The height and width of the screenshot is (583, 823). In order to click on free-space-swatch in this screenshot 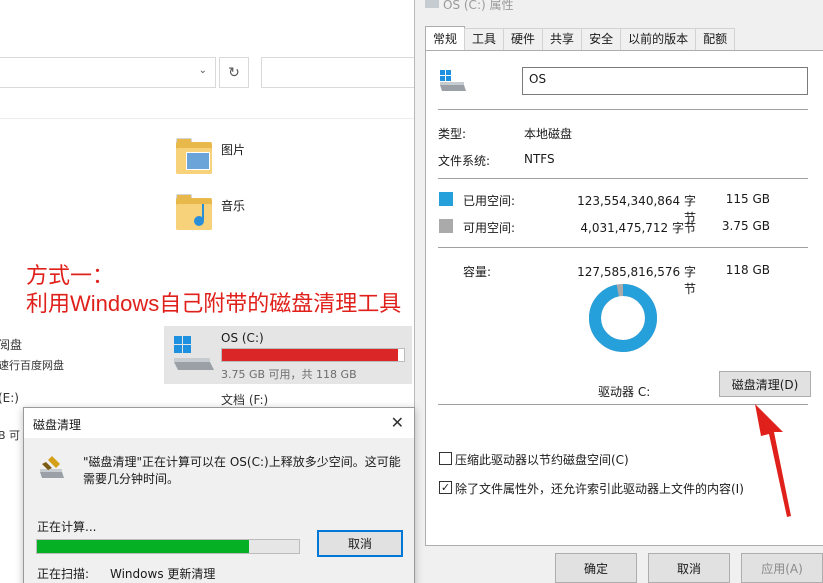, I will do `click(446, 226)`.